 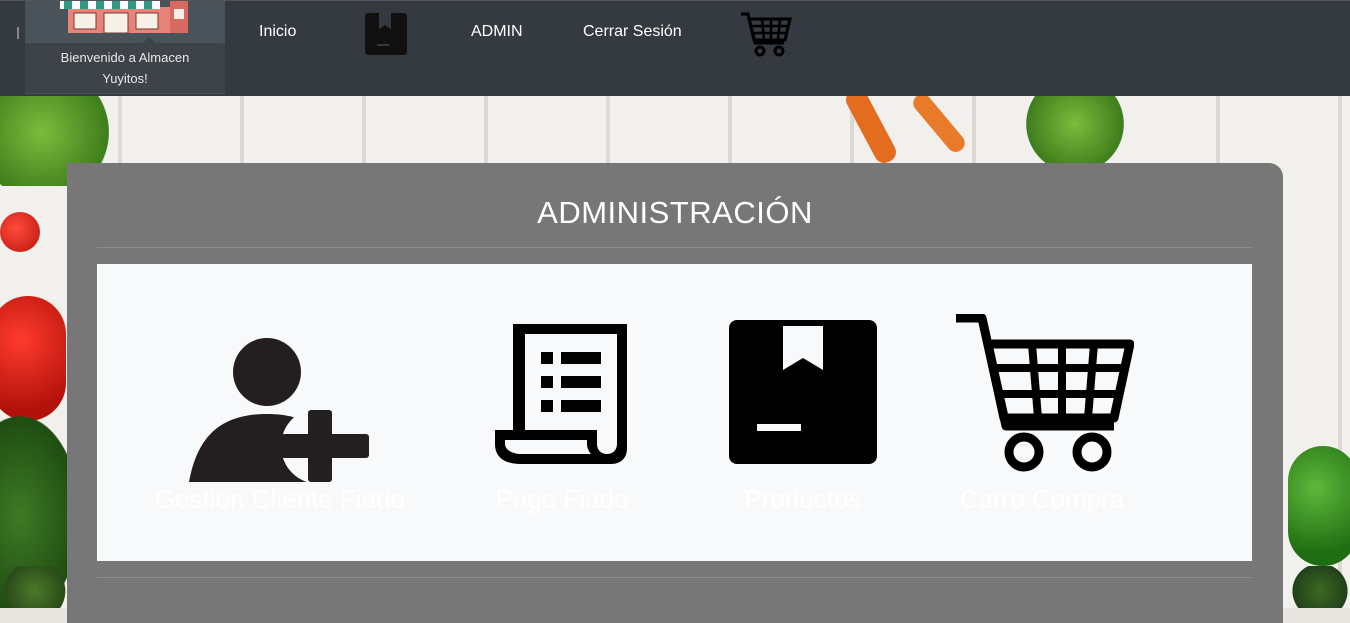 I want to click on tile-label: Productos, so click(x=803, y=499).